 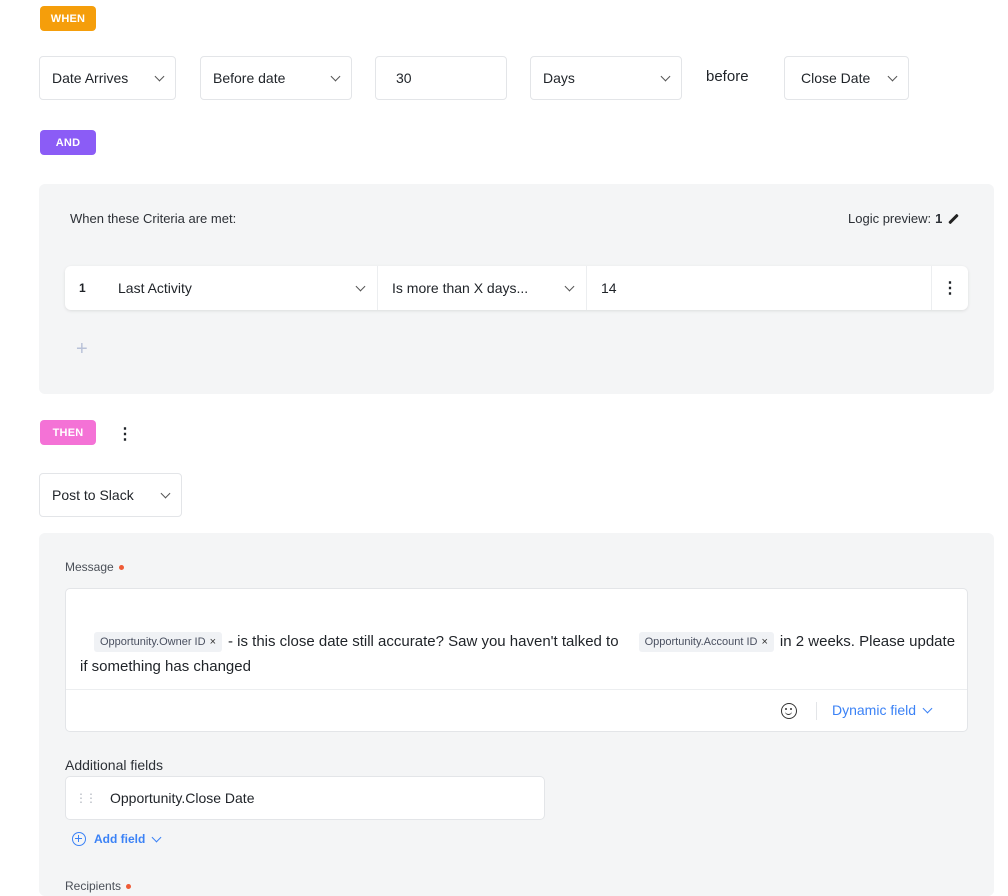 I want to click on criteria-field-label: Last Activity, so click(x=155, y=288).